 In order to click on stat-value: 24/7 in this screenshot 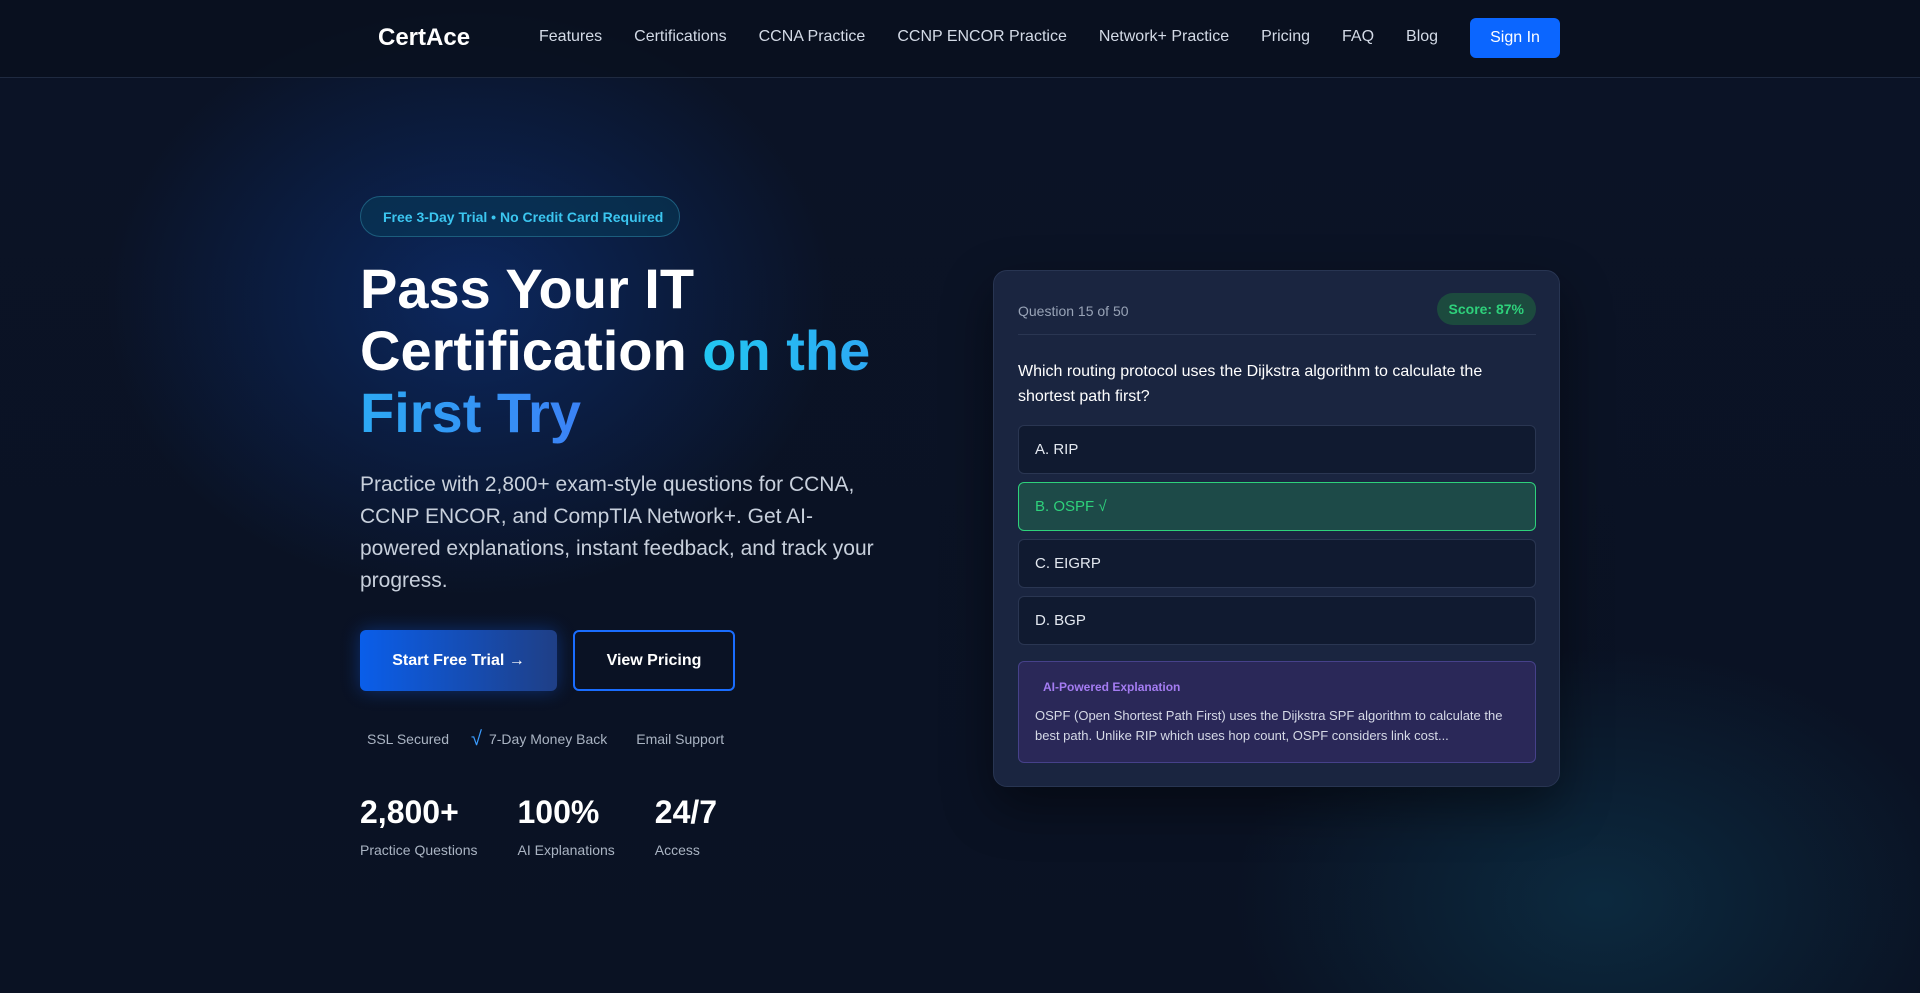, I will do `click(686, 812)`.